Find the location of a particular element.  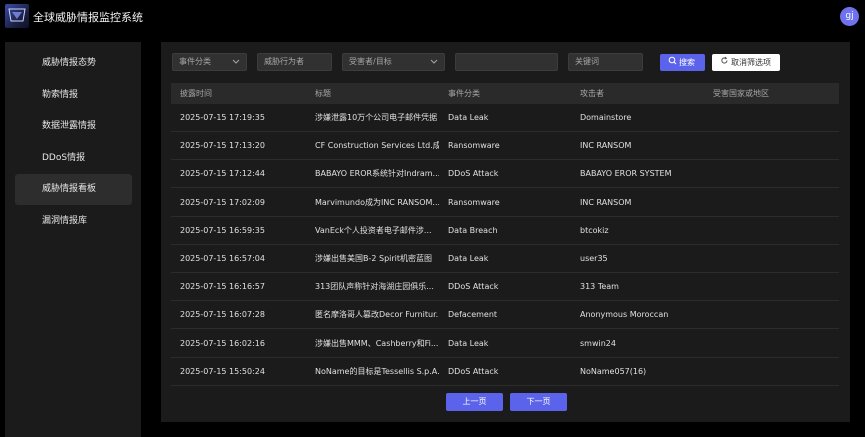

column-header-type: 事件分类 is located at coordinates (464, 93).